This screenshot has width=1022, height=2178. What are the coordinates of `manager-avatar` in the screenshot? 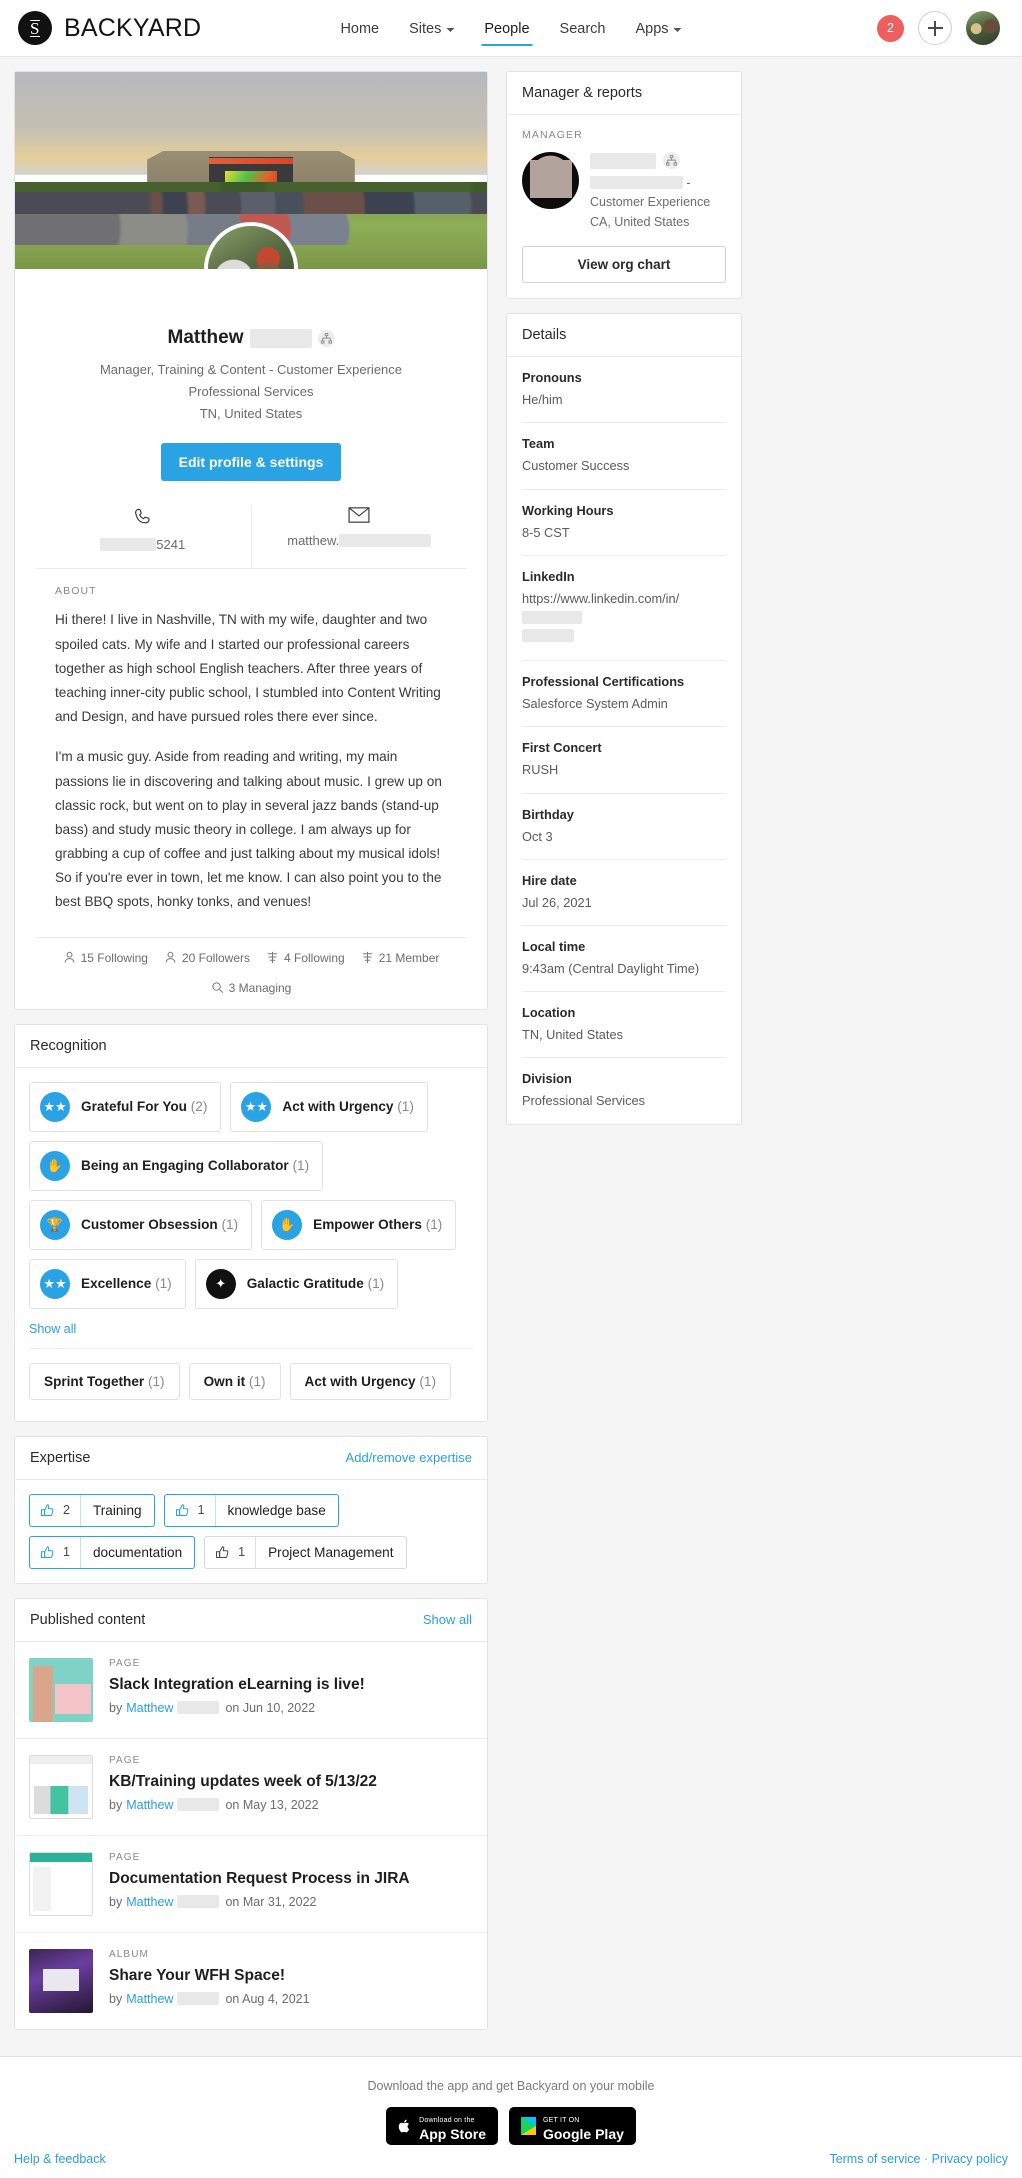 It's located at (550, 180).